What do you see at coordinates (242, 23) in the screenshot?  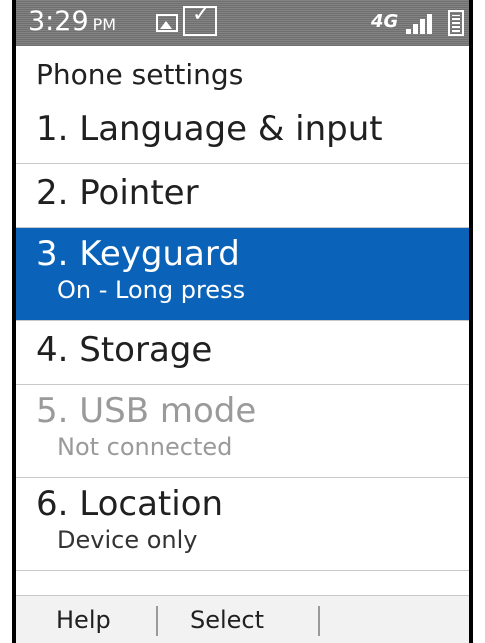 I see `status-bar: 3:29PM 4G` at bounding box center [242, 23].